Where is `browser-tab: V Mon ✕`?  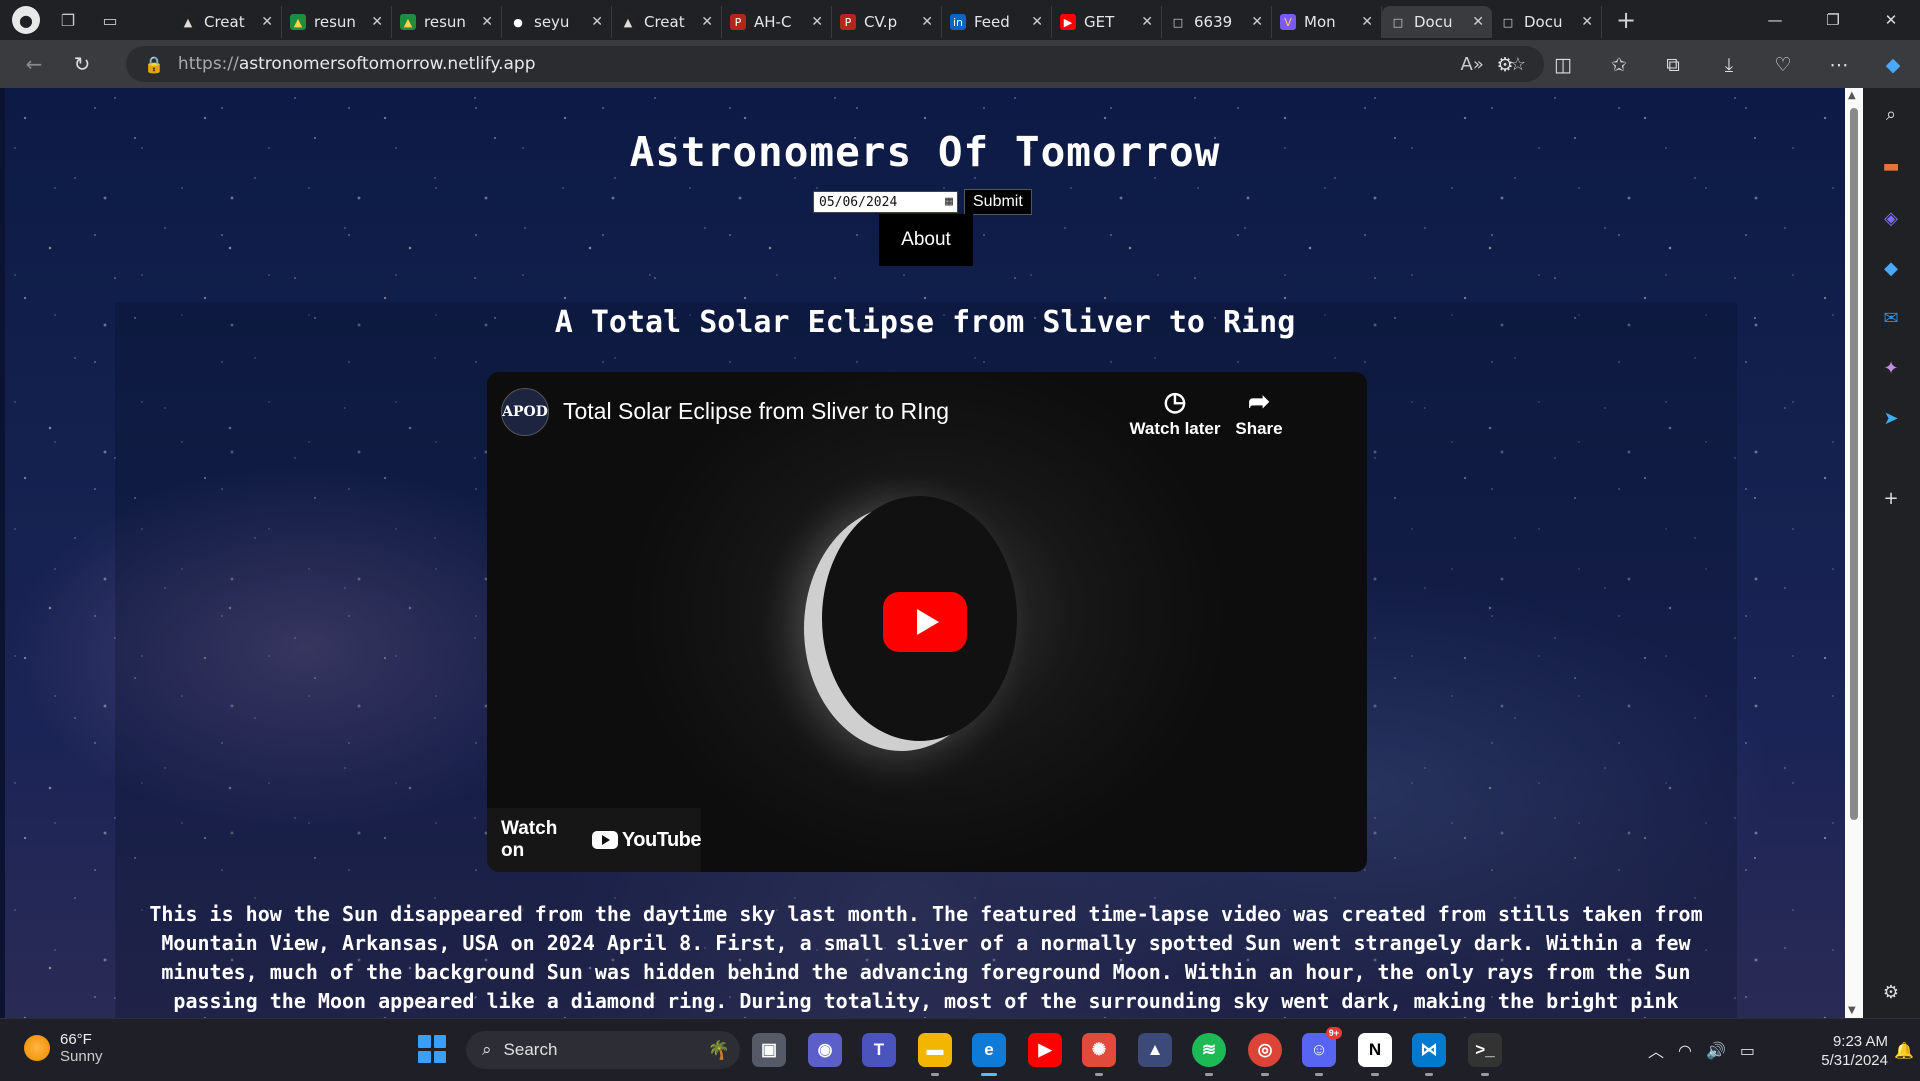
browser-tab: V Mon ✕ is located at coordinates (1327, 22).